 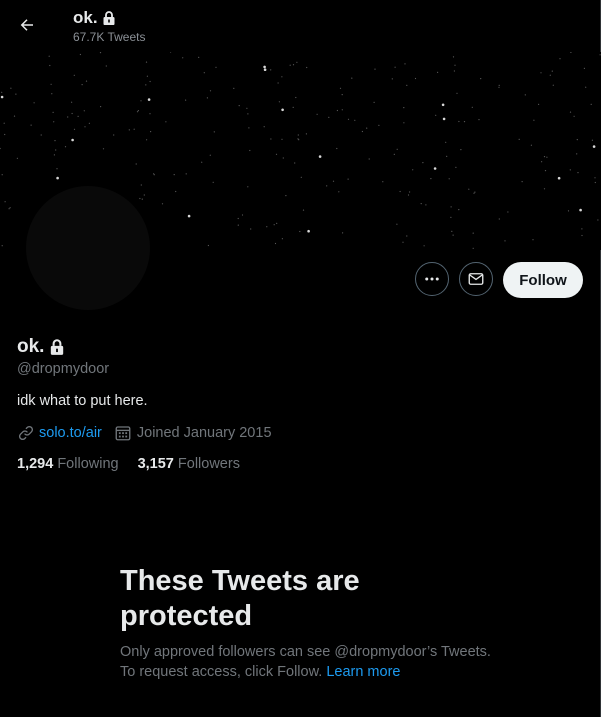 I want to click on following-label: Following, so click(x=88, y=464).